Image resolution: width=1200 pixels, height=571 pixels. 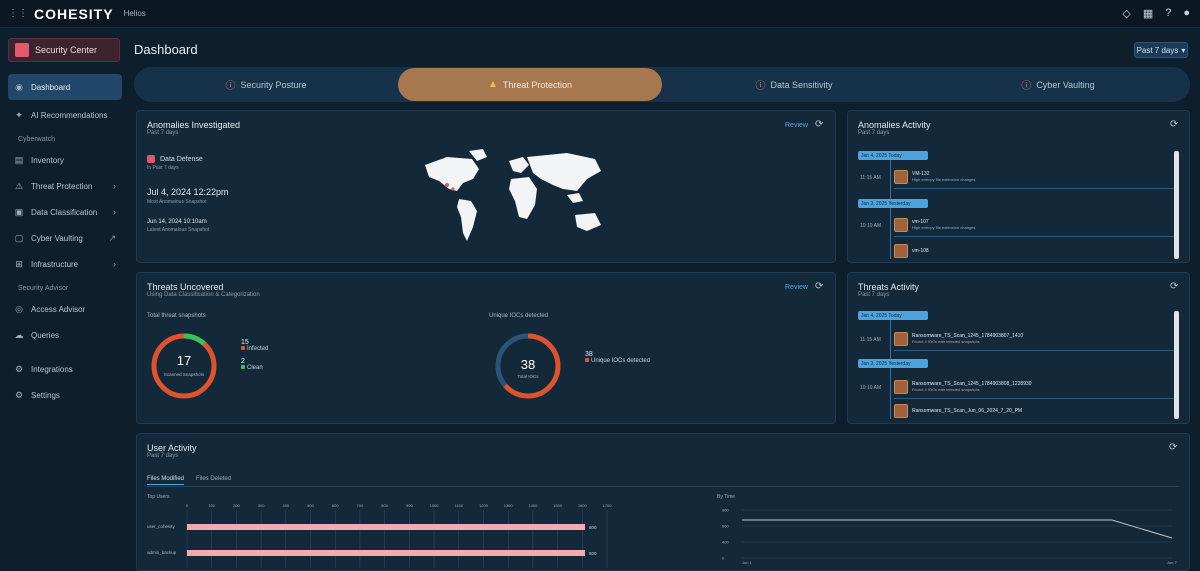 I want to click on sidebar-item-label: Queries, so click(x=45, y=335).